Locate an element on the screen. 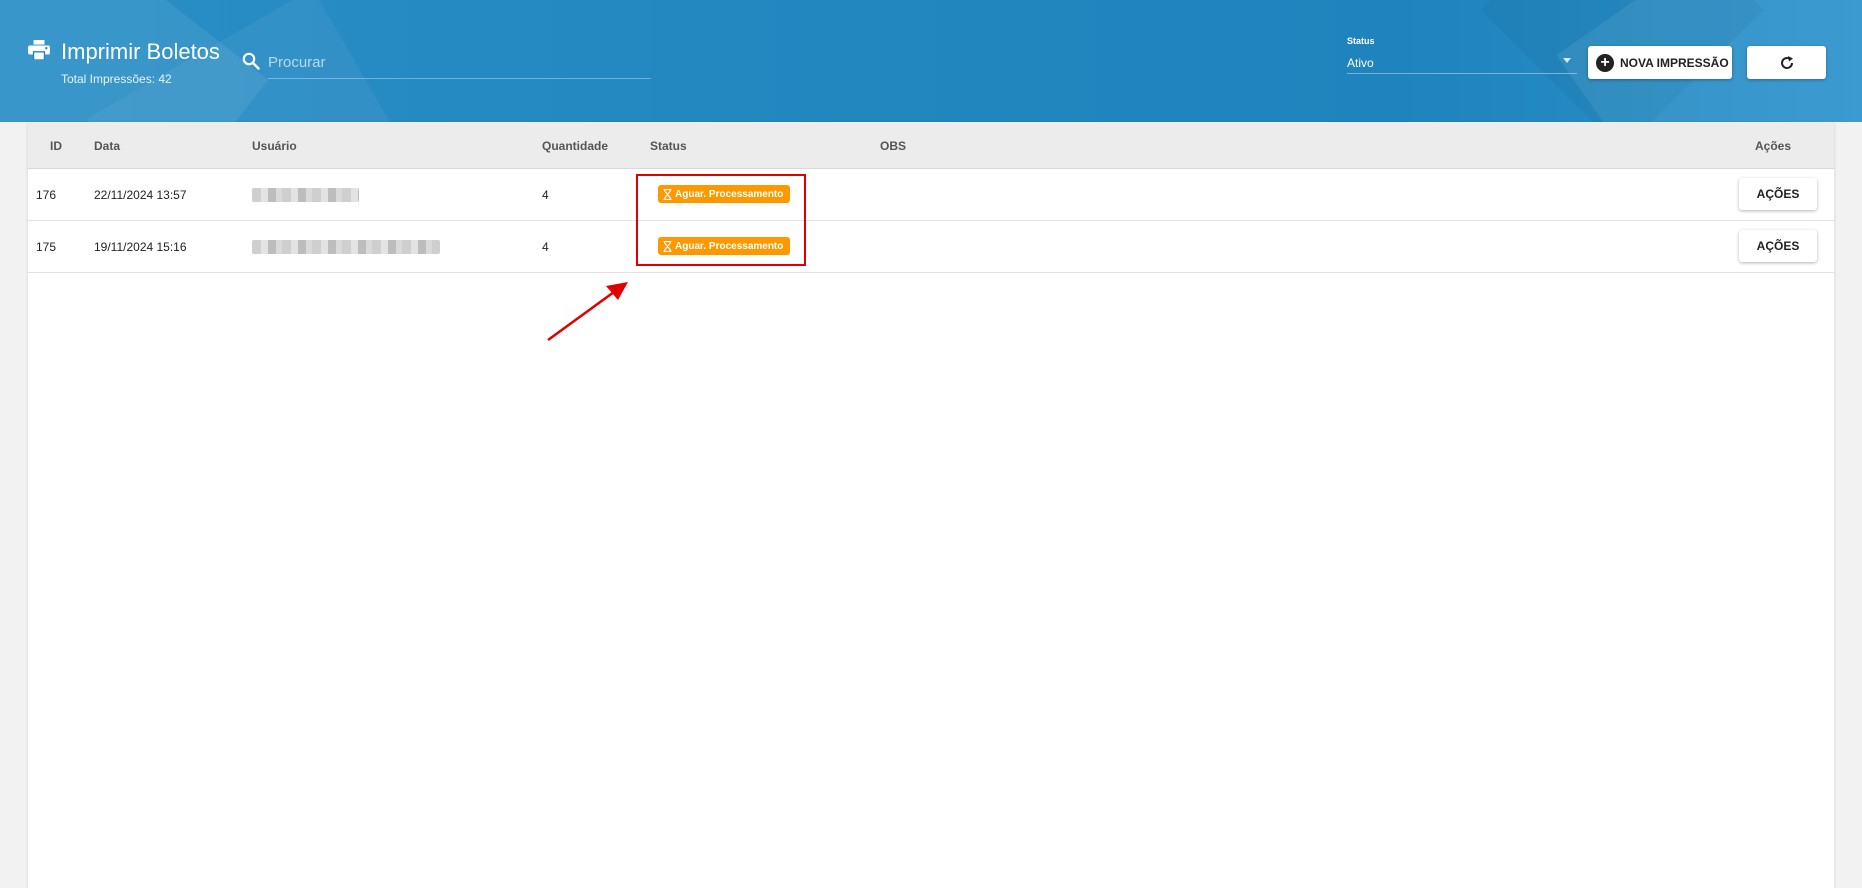 This screenshot has width=1862, height=888. annotation-highlight-box is located at coordinates (721, 220).